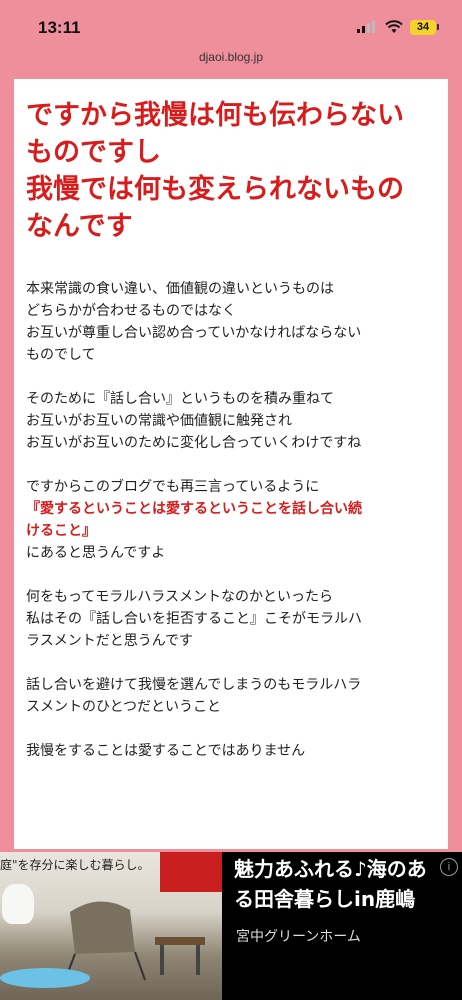  I want to click on wifi-icon, so click(394, 26).